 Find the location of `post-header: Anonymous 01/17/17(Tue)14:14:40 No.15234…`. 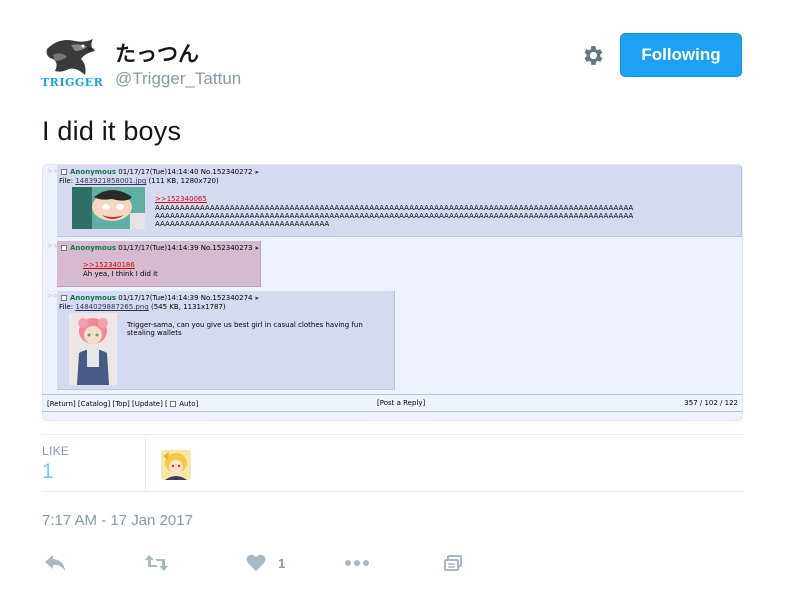

post-header: Anonymous 01/17/17(Tue)14:14:40 No.15234… is located at coordinates (160, 172).